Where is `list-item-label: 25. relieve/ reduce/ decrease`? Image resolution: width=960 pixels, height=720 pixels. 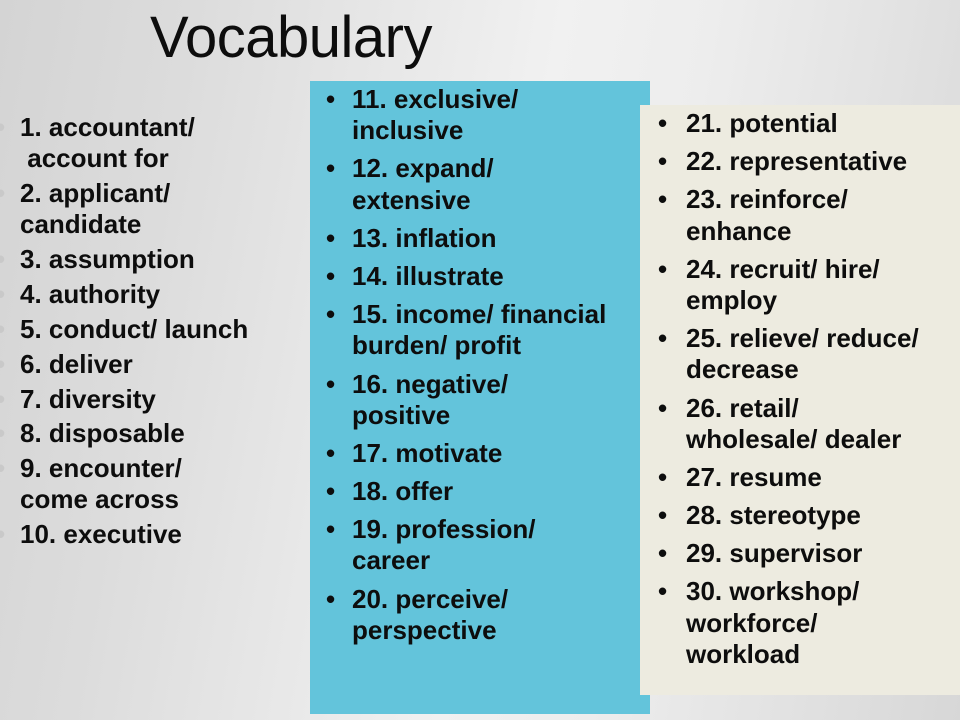
list-item-label: 25. relieve/ reduce/ decrease is located at coordinates (802, 354).